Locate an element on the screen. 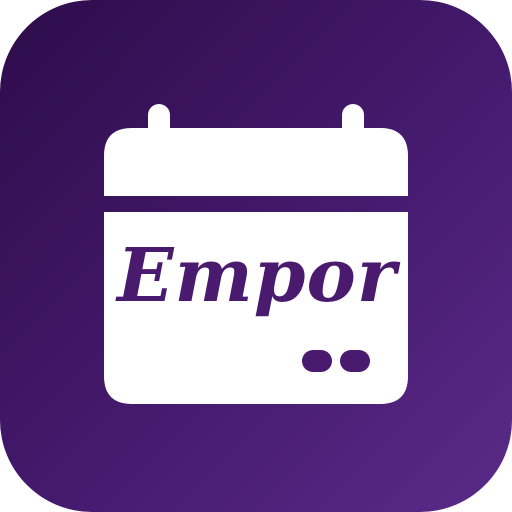 Image resolution: width=512 pixels, height=512 pixels. app-wordmark: Empor is located at coordinates (257, 276).